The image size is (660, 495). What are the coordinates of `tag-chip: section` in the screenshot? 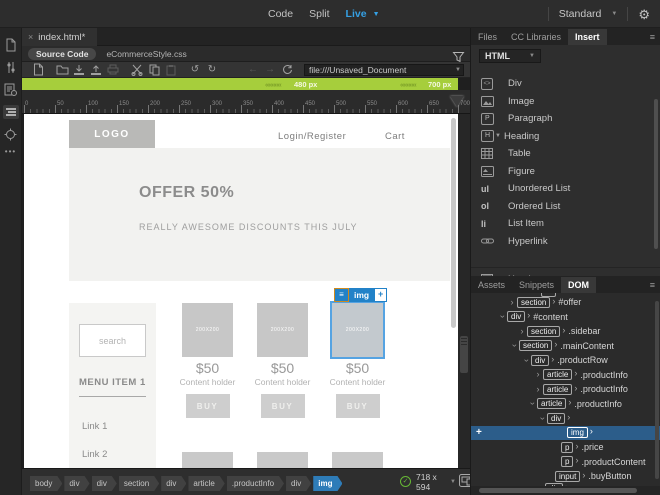 It's located at (139, 483).